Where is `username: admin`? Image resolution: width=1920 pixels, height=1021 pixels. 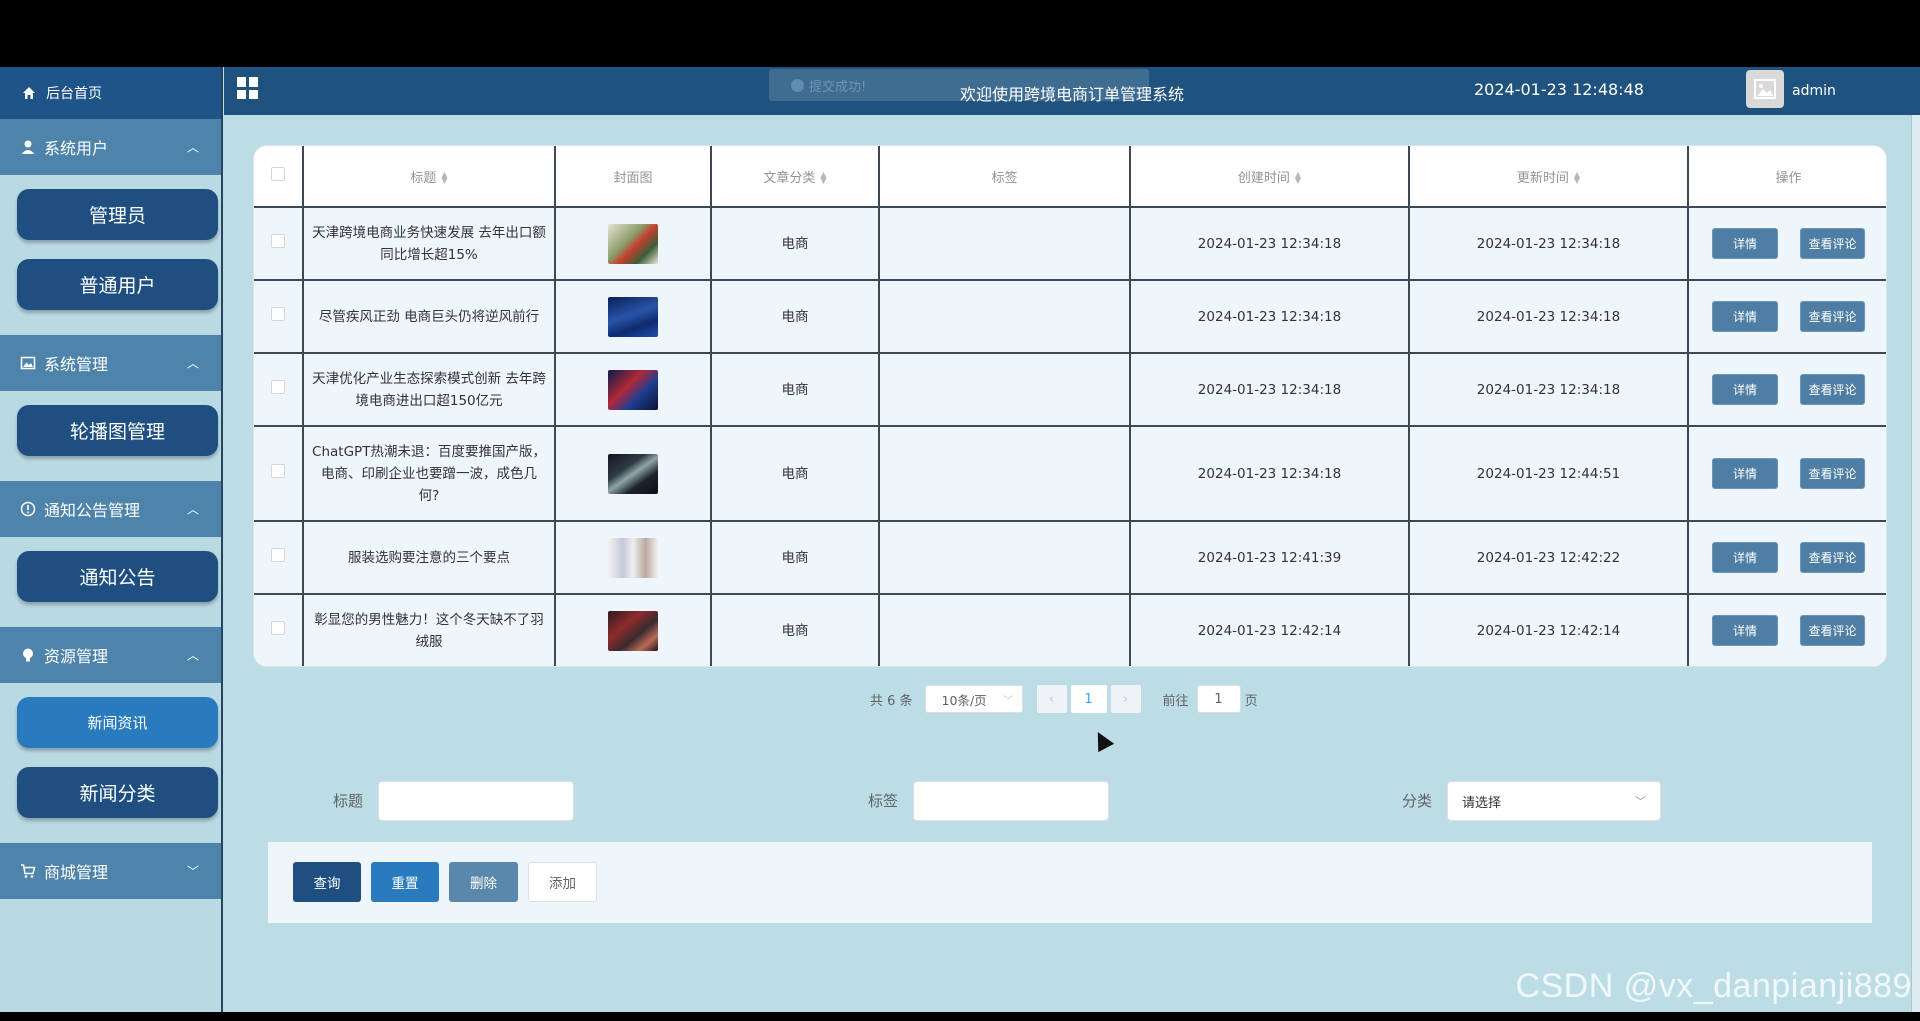 username: admin is located at coordinates (1814, 91).